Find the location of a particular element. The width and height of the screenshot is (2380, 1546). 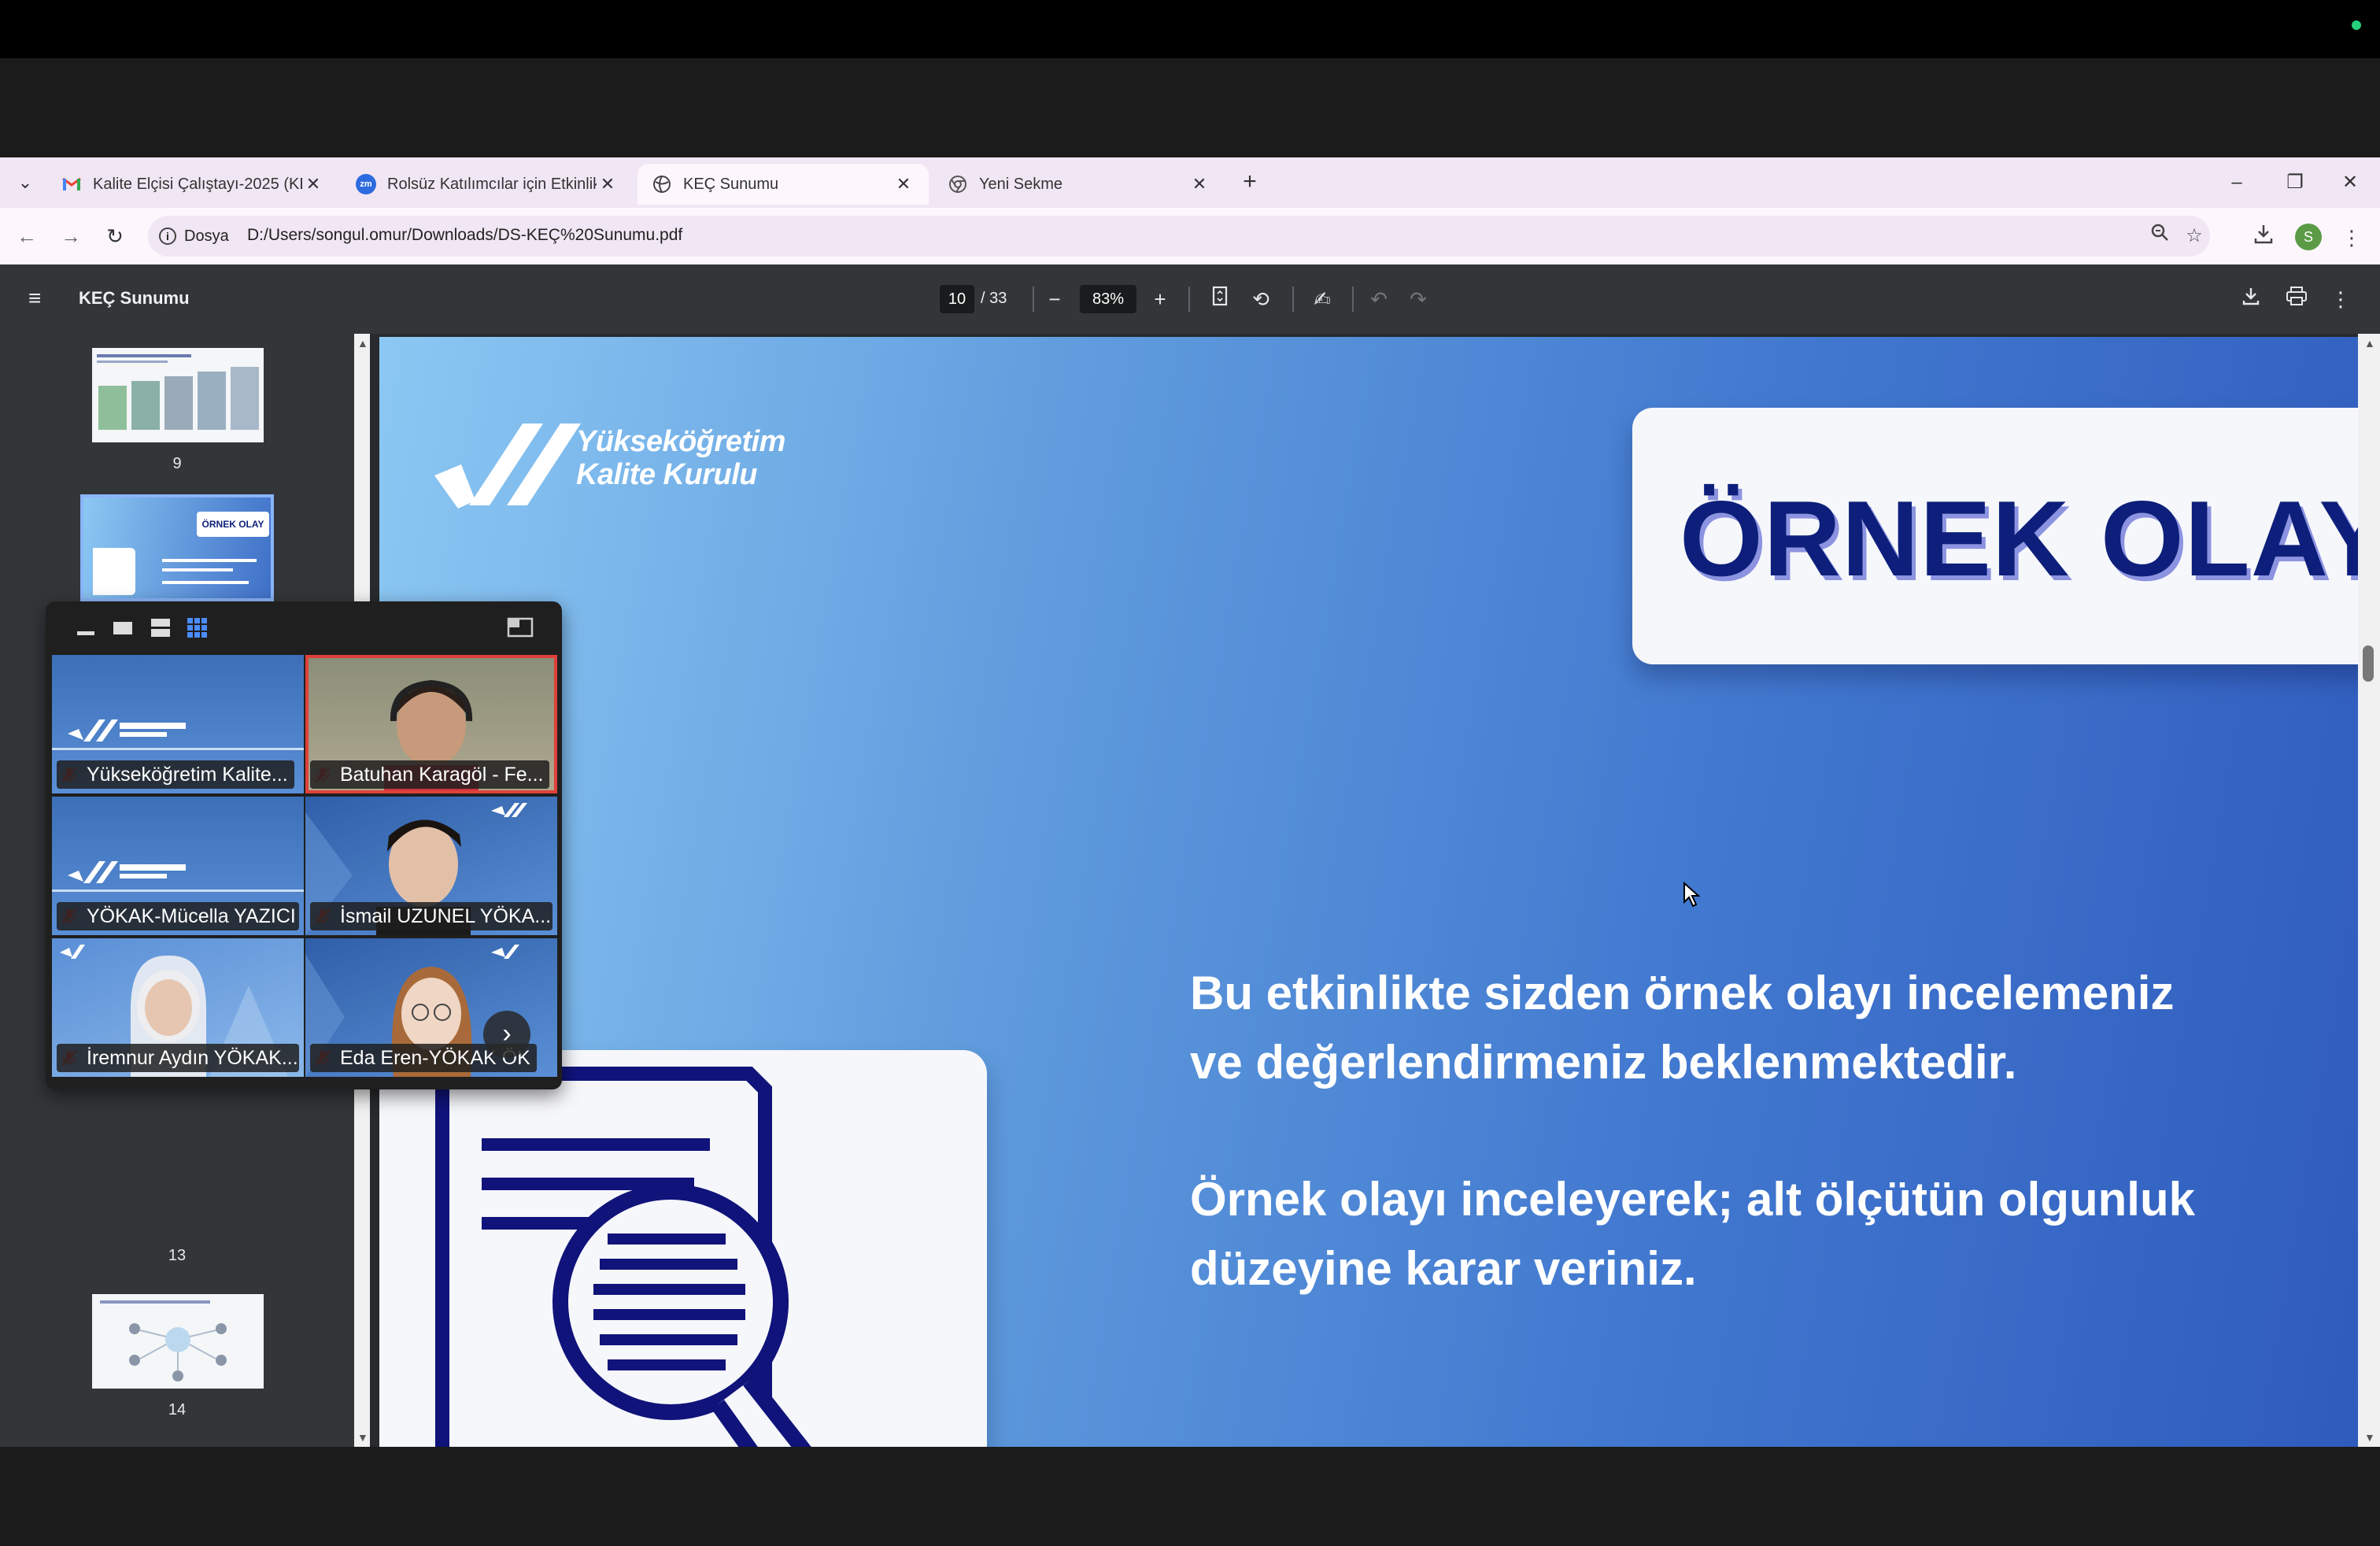

browser-menu-icon: ⋮ is located at coordinates (2351, 238).